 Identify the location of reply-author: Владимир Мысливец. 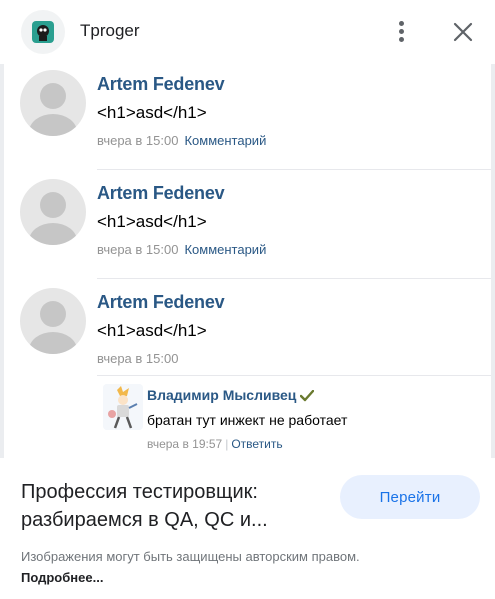
(231, 395).